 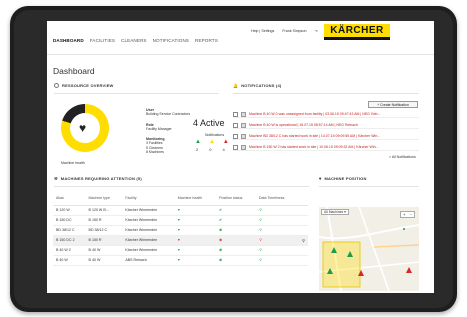 I want to click on notifications-header: 🔔 NOTIFICATIONS (4), so click(x=257, y=85).